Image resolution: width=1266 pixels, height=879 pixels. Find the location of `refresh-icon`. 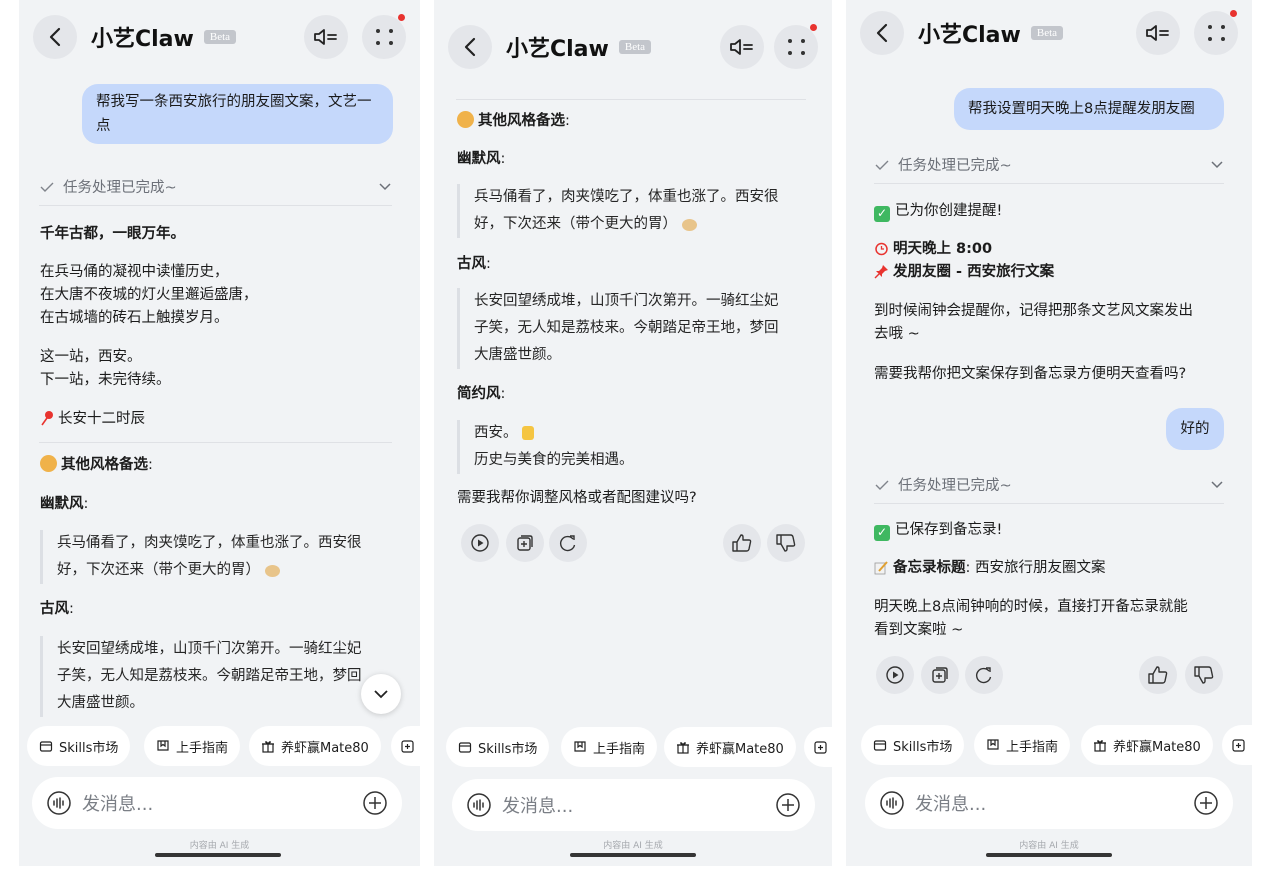

refresh-icon is located at coordinates (567, 543).